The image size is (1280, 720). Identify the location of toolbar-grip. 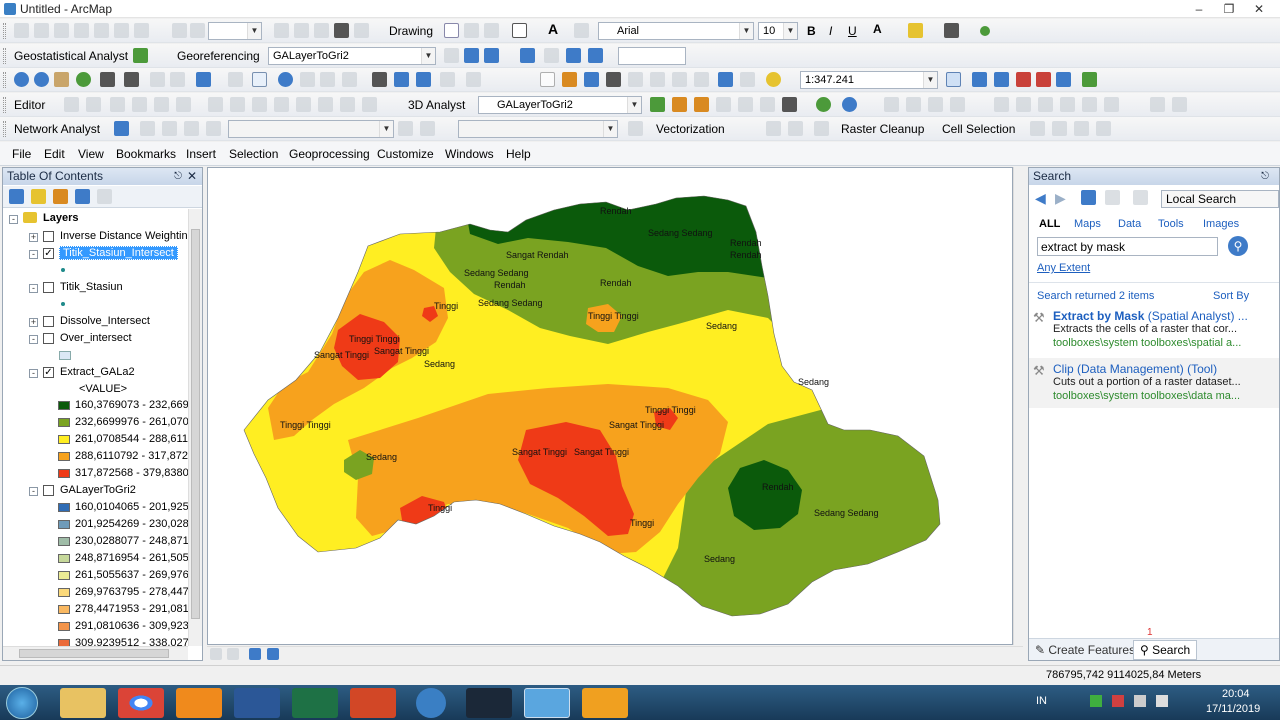
(4, 129).